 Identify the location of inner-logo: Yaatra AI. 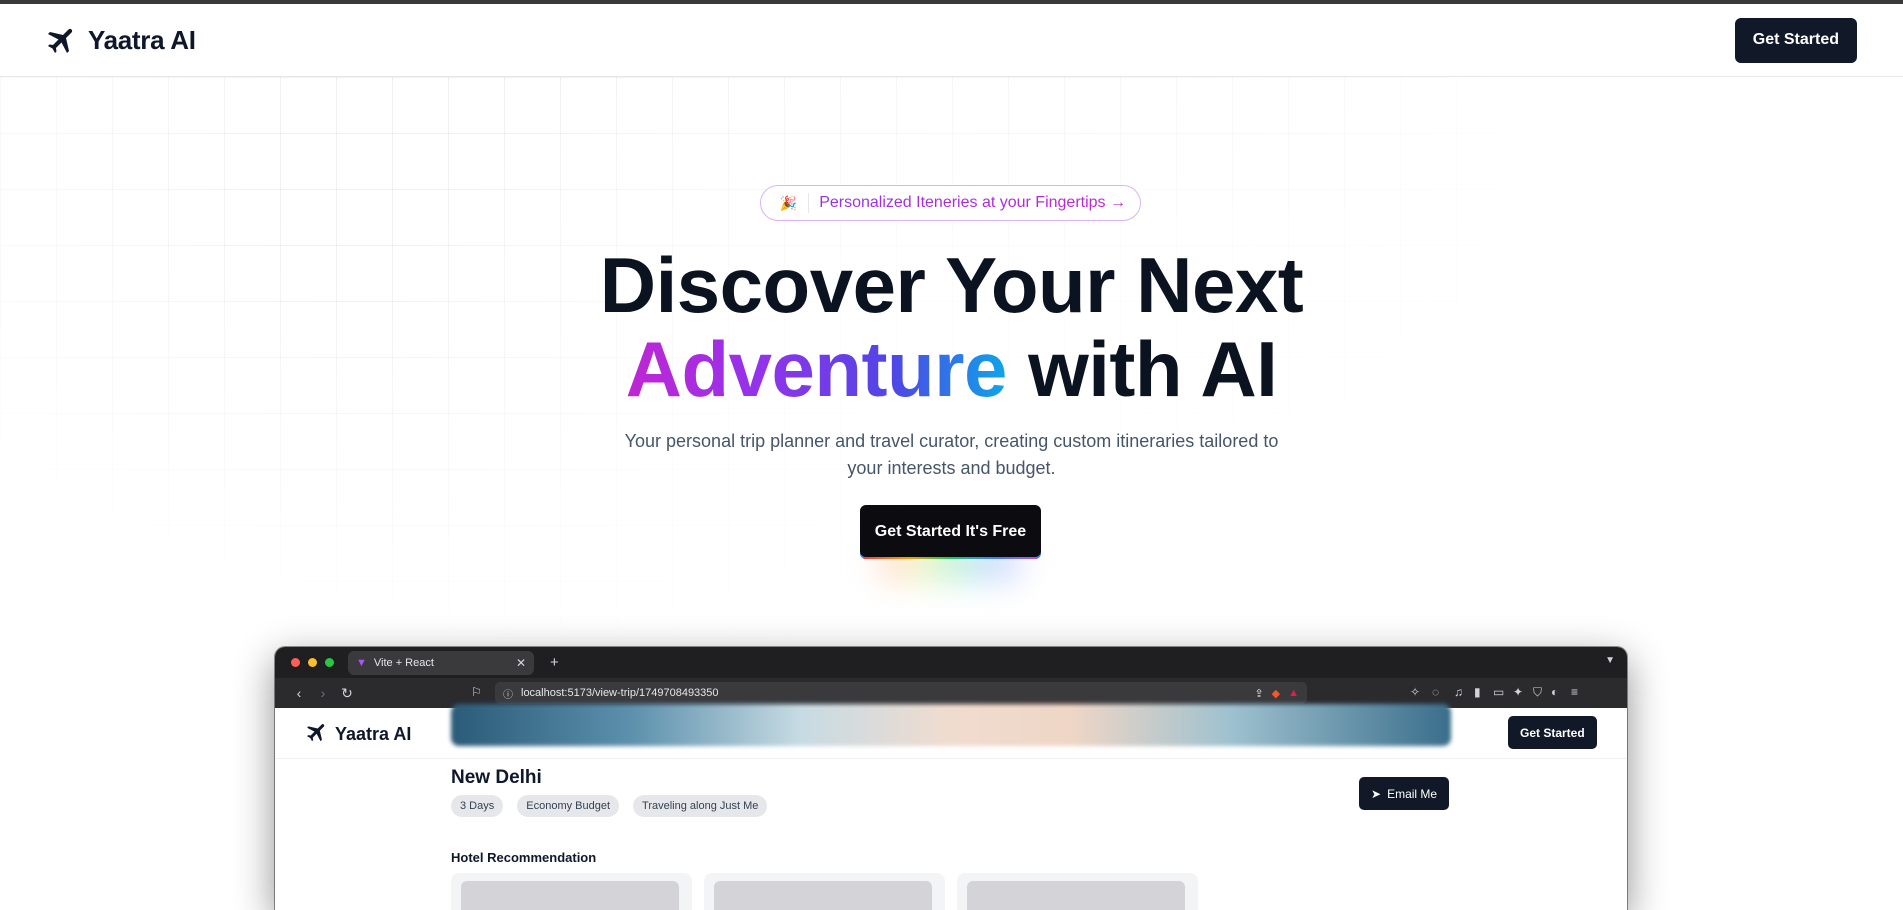
(358, 734).